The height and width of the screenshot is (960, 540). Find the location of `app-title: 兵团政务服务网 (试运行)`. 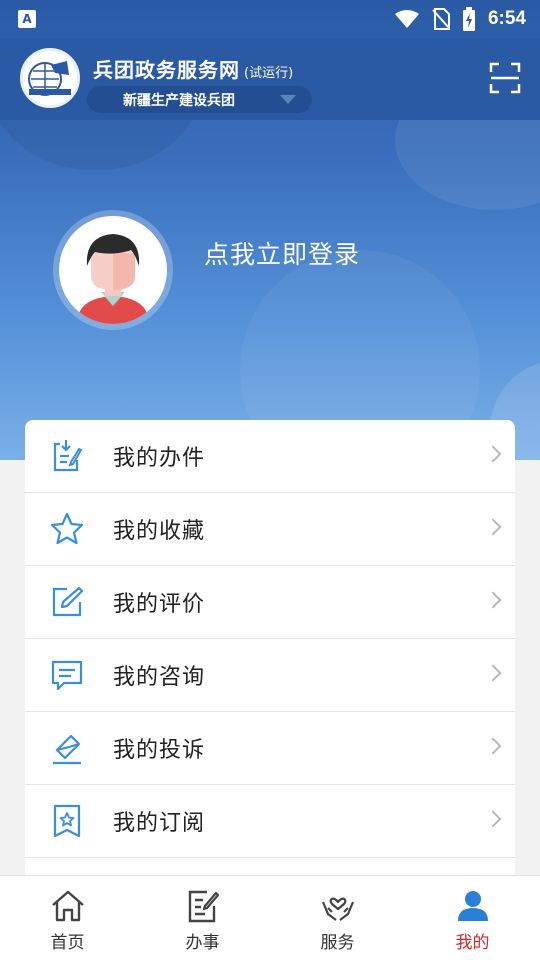

app-title: 兵团政务服务网 (试运行) is located at coordinates (193, 68).